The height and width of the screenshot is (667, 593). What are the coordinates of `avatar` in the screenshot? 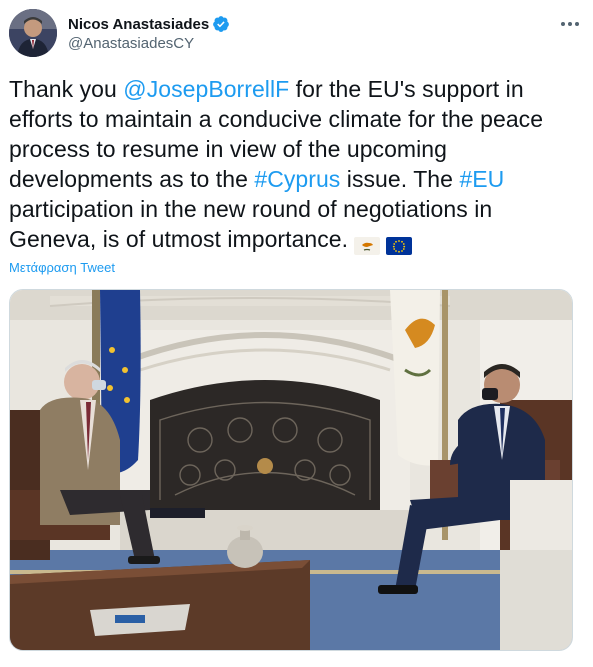 It's located at (33, 33).